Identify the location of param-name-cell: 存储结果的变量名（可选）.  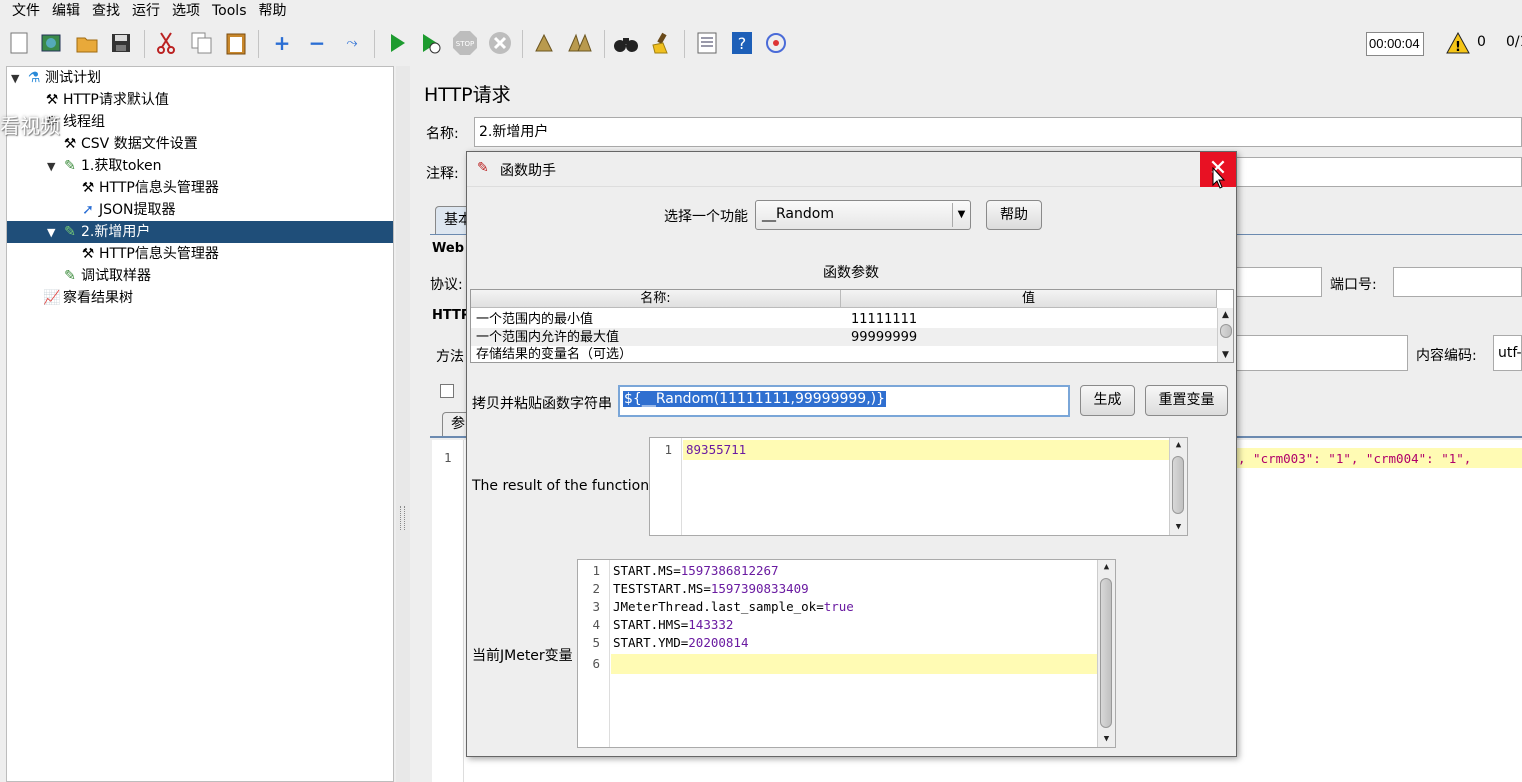
(554, 354).